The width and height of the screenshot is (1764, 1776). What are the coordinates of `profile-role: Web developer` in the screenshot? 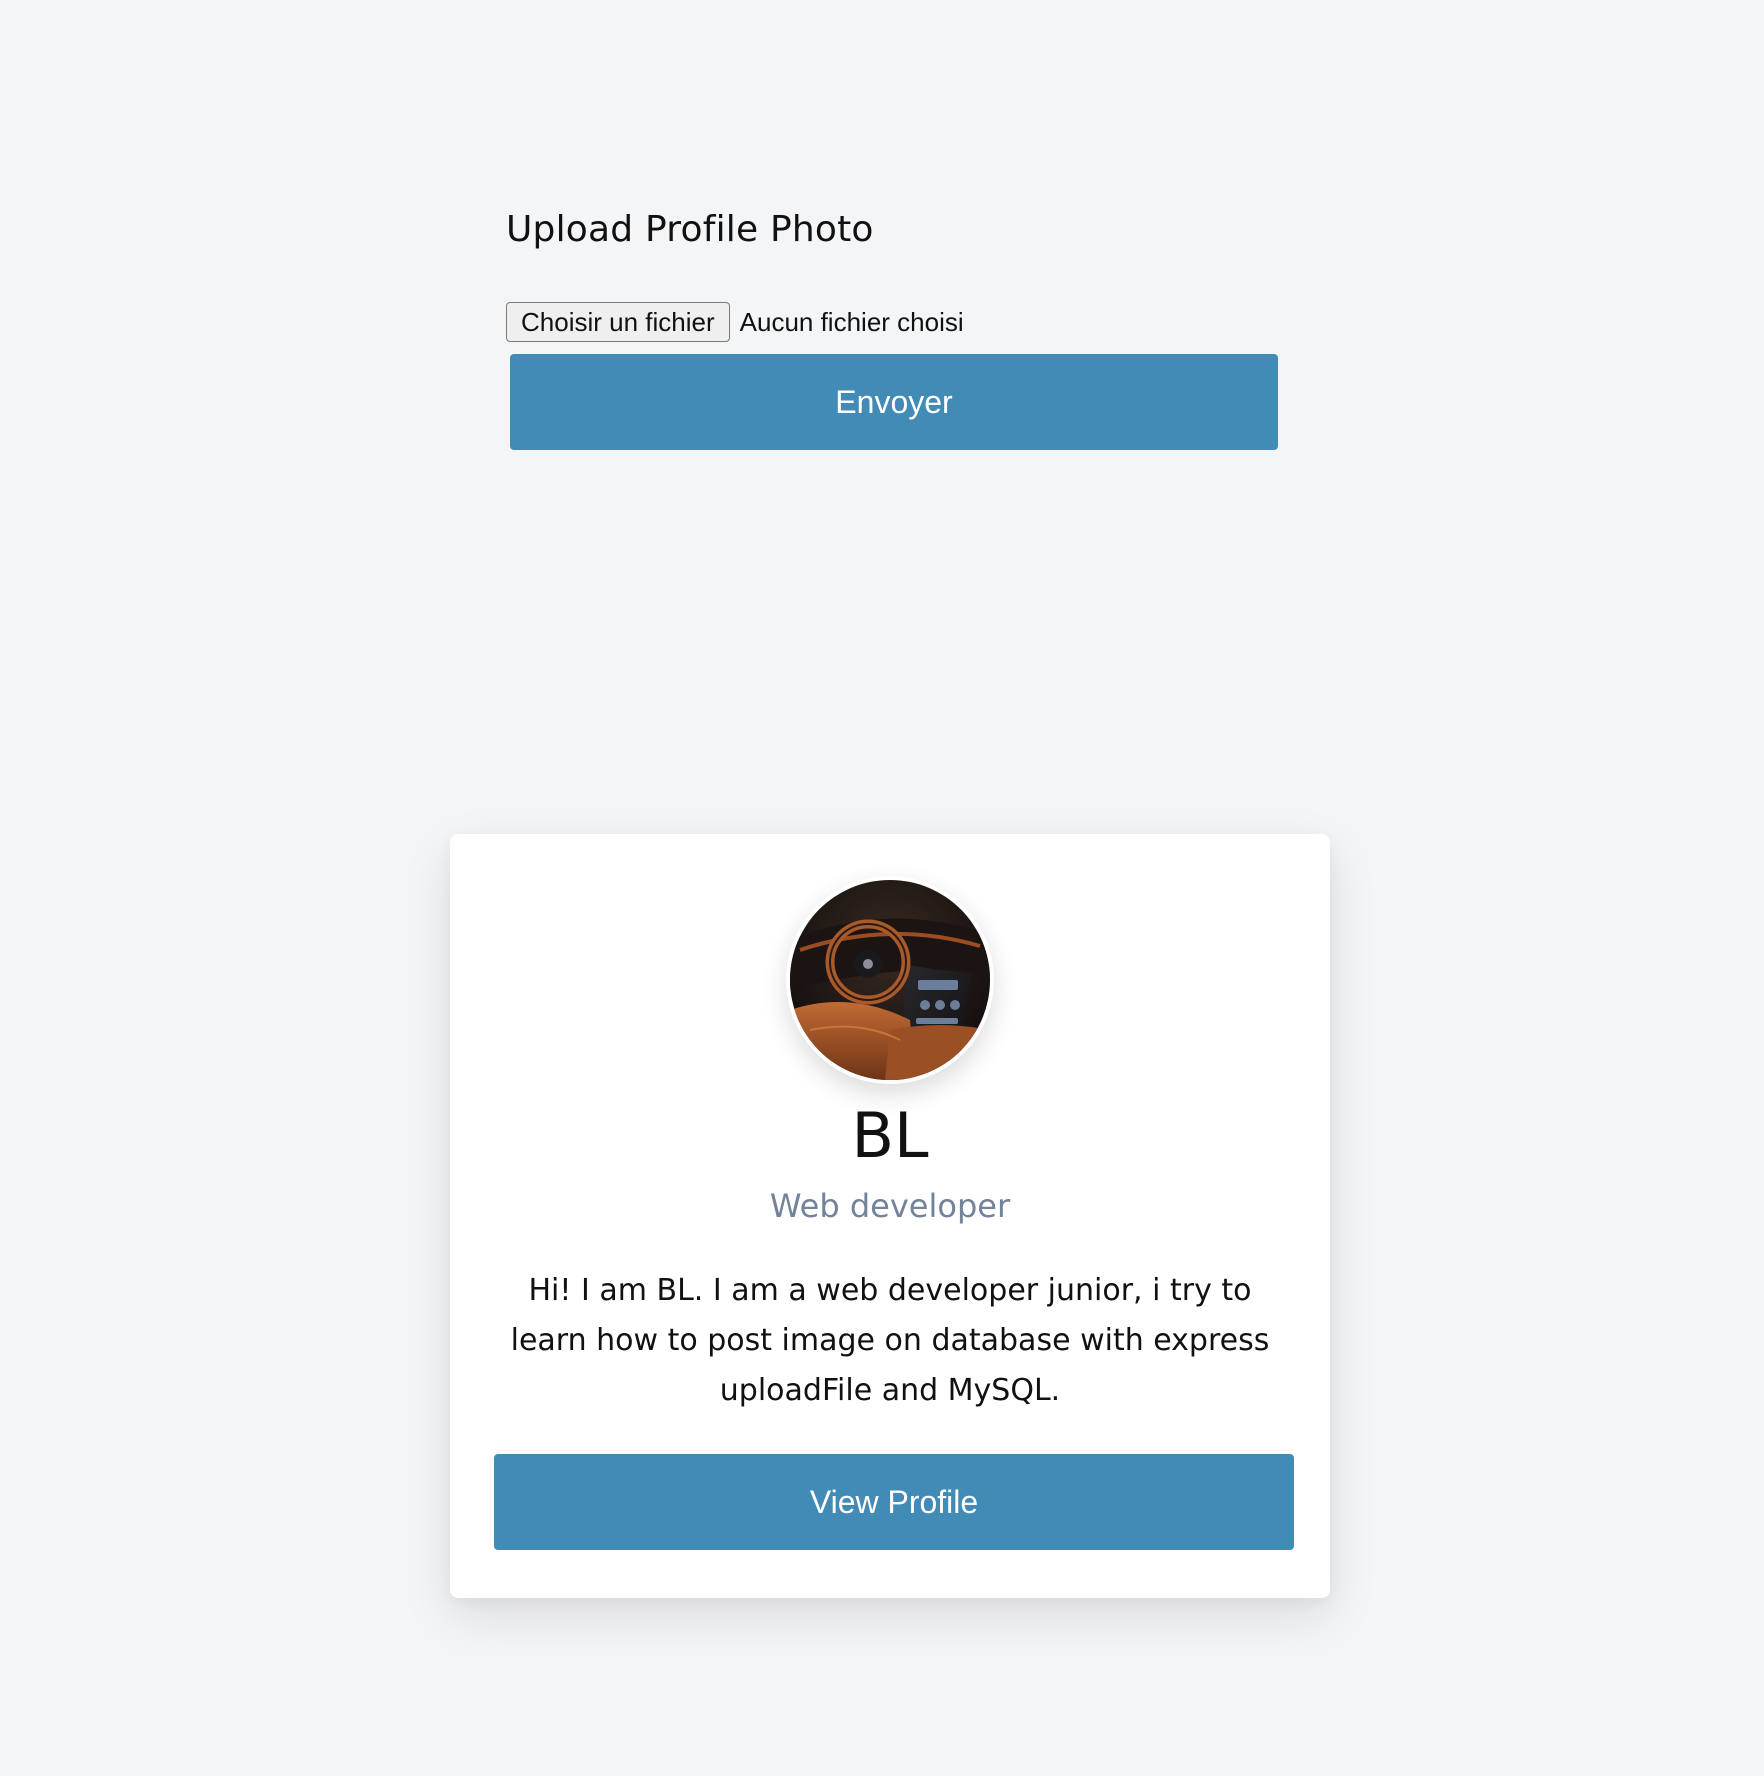 It's located at (890, 1206).